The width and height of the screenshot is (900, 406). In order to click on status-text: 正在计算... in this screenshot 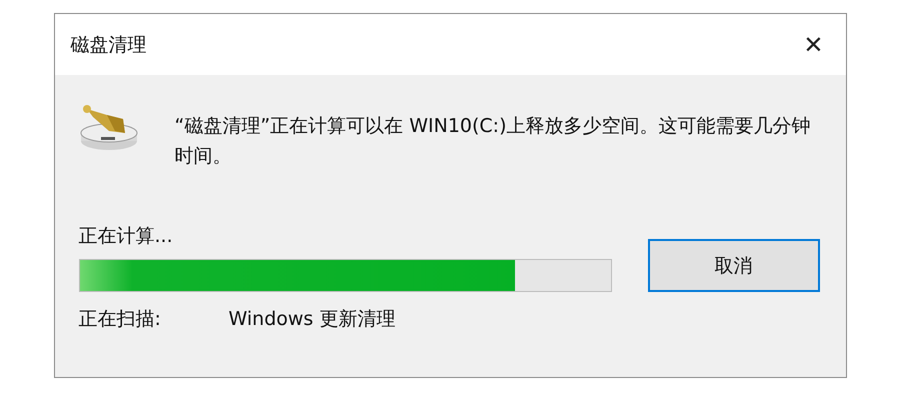, I will do `click(126, 236)`.